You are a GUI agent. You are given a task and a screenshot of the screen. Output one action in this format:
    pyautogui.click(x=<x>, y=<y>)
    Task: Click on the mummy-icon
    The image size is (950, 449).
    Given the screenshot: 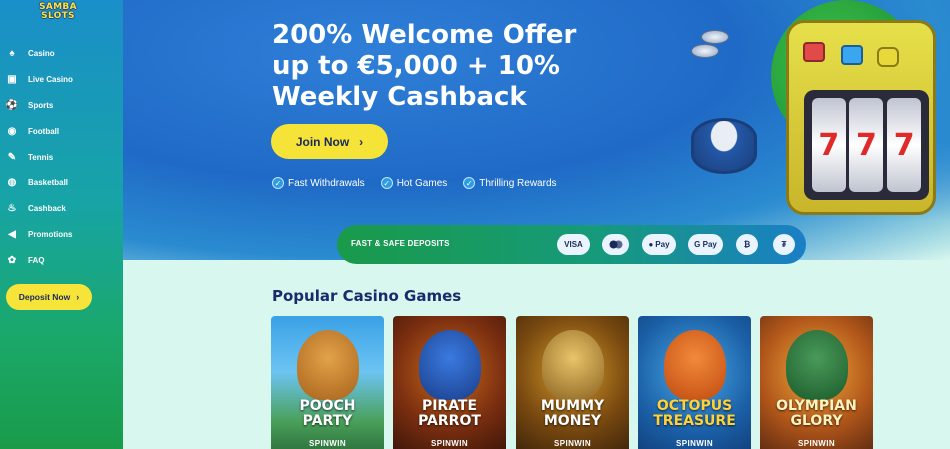 What is the action you would take?
    pyautogui.click(x=572, y=365)
    